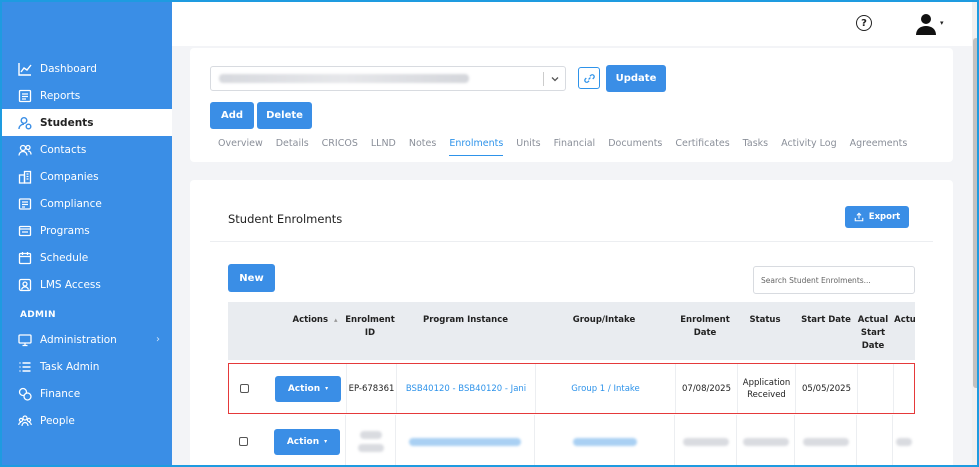  Describe the element at coordinates (975, 213) in the screenshot. I see `scrollbar-thumb` at that location.